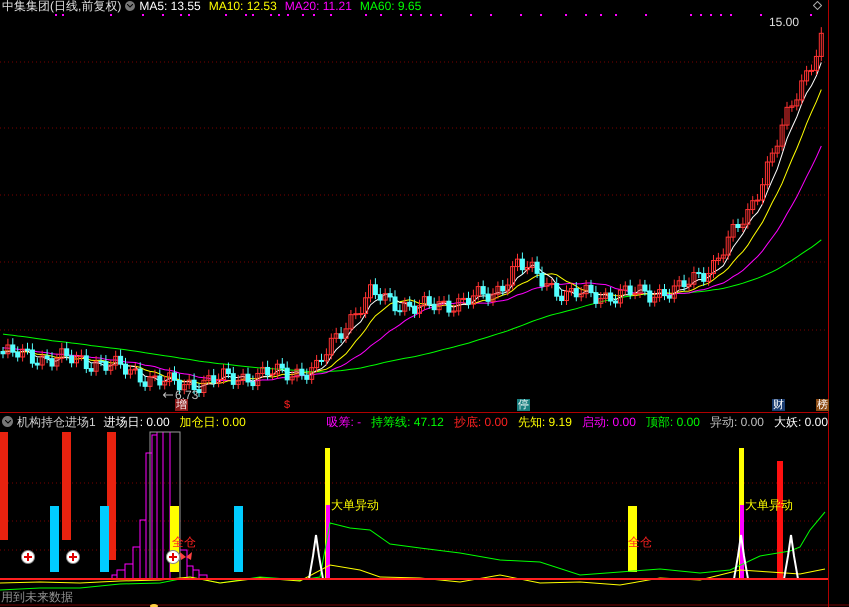 The height and width of the screenshot is (607, 849). Describe the element at coordinates (181, 405) in the screenshot. I see `event-marker: 增` at that location.